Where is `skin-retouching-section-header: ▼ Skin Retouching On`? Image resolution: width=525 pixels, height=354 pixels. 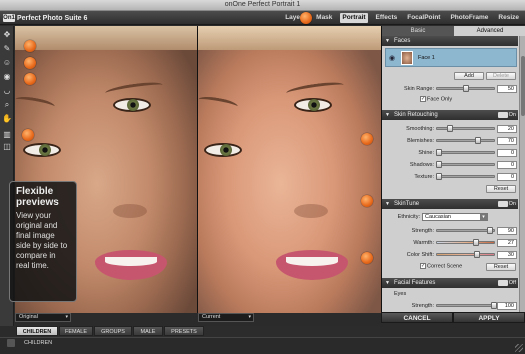
skin-retouching-section-header: ▼ Skin Retouching On is located at coordinates (450, 115).